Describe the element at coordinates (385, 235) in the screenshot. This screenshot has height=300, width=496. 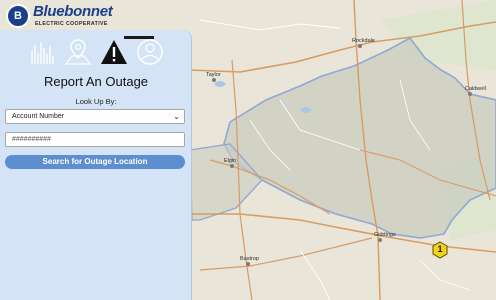
I see `place-label-giddings: Giddings` at that location.